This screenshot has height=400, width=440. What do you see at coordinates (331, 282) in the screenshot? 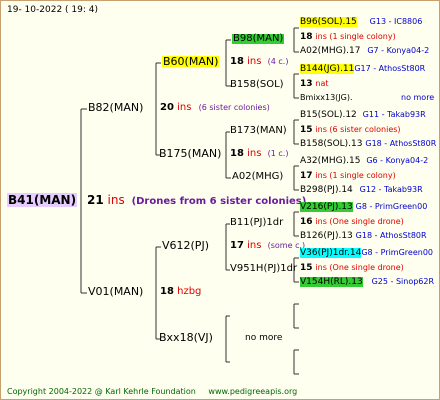
I see `gen5-name: V154H(RL).13` at bounding box center [331, 282].